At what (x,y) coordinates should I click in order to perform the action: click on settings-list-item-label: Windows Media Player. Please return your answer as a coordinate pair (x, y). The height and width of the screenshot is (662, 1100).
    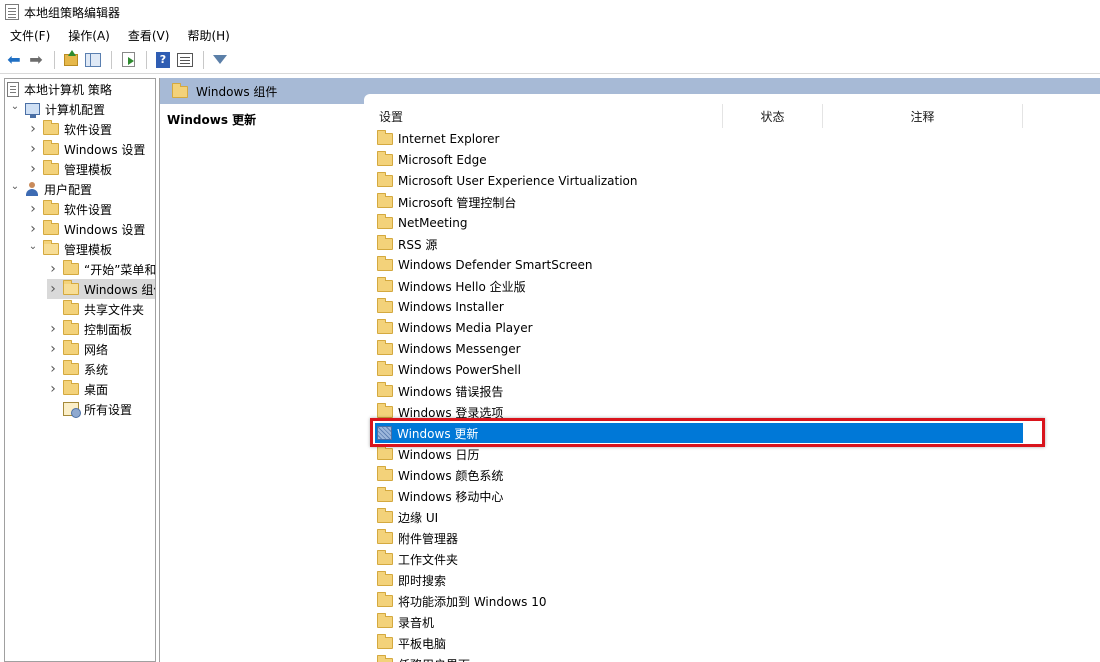
    Looking at the image, I should click on (465, 328).